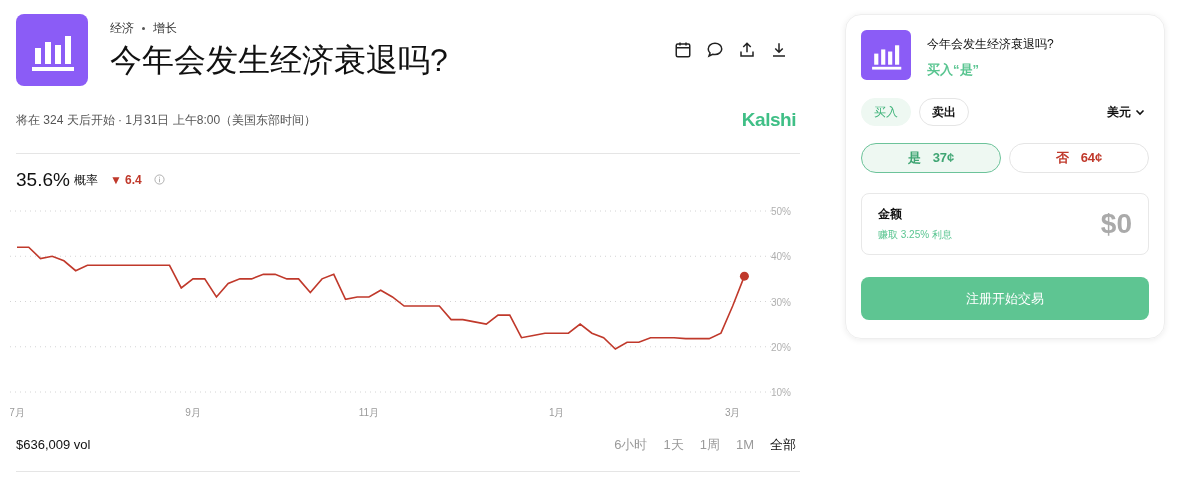  I want to click on range-tab: 1周, so click(709, 445).